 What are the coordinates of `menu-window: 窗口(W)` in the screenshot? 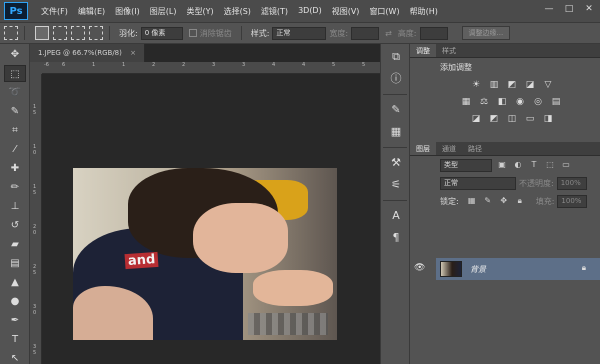 It's located at (384, 11).